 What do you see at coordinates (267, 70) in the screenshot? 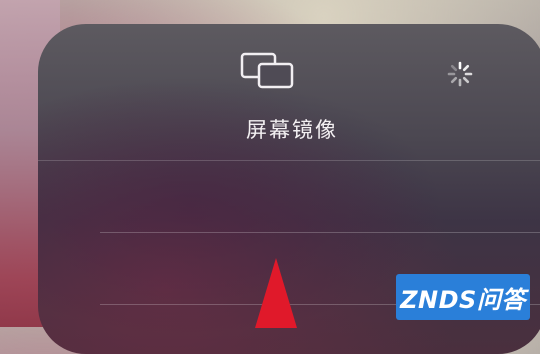
I see `screen-mirroring-icon` at bounding box center [267, 70].